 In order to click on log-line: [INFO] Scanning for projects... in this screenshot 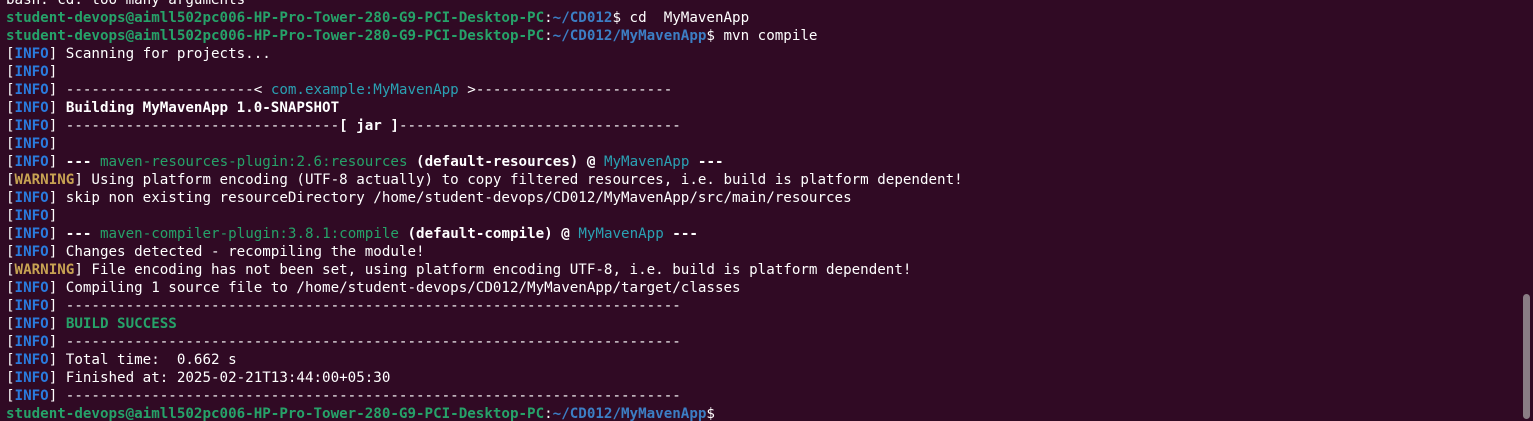, I will do `click(759, 54)`.